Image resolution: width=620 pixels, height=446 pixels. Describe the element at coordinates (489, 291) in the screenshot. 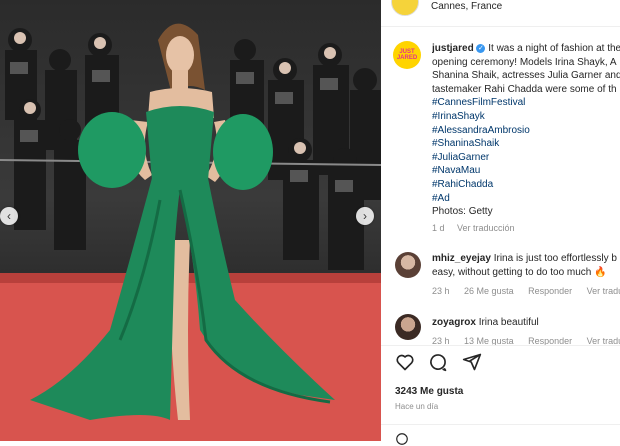

I see `comment-likes: 26 Me gusta` at that location.